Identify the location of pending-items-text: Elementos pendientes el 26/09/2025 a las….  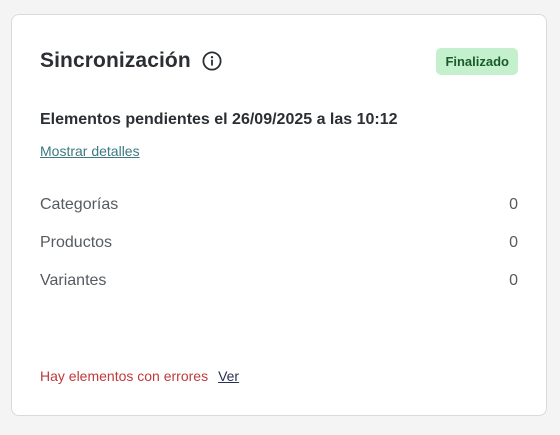
(219, 119).